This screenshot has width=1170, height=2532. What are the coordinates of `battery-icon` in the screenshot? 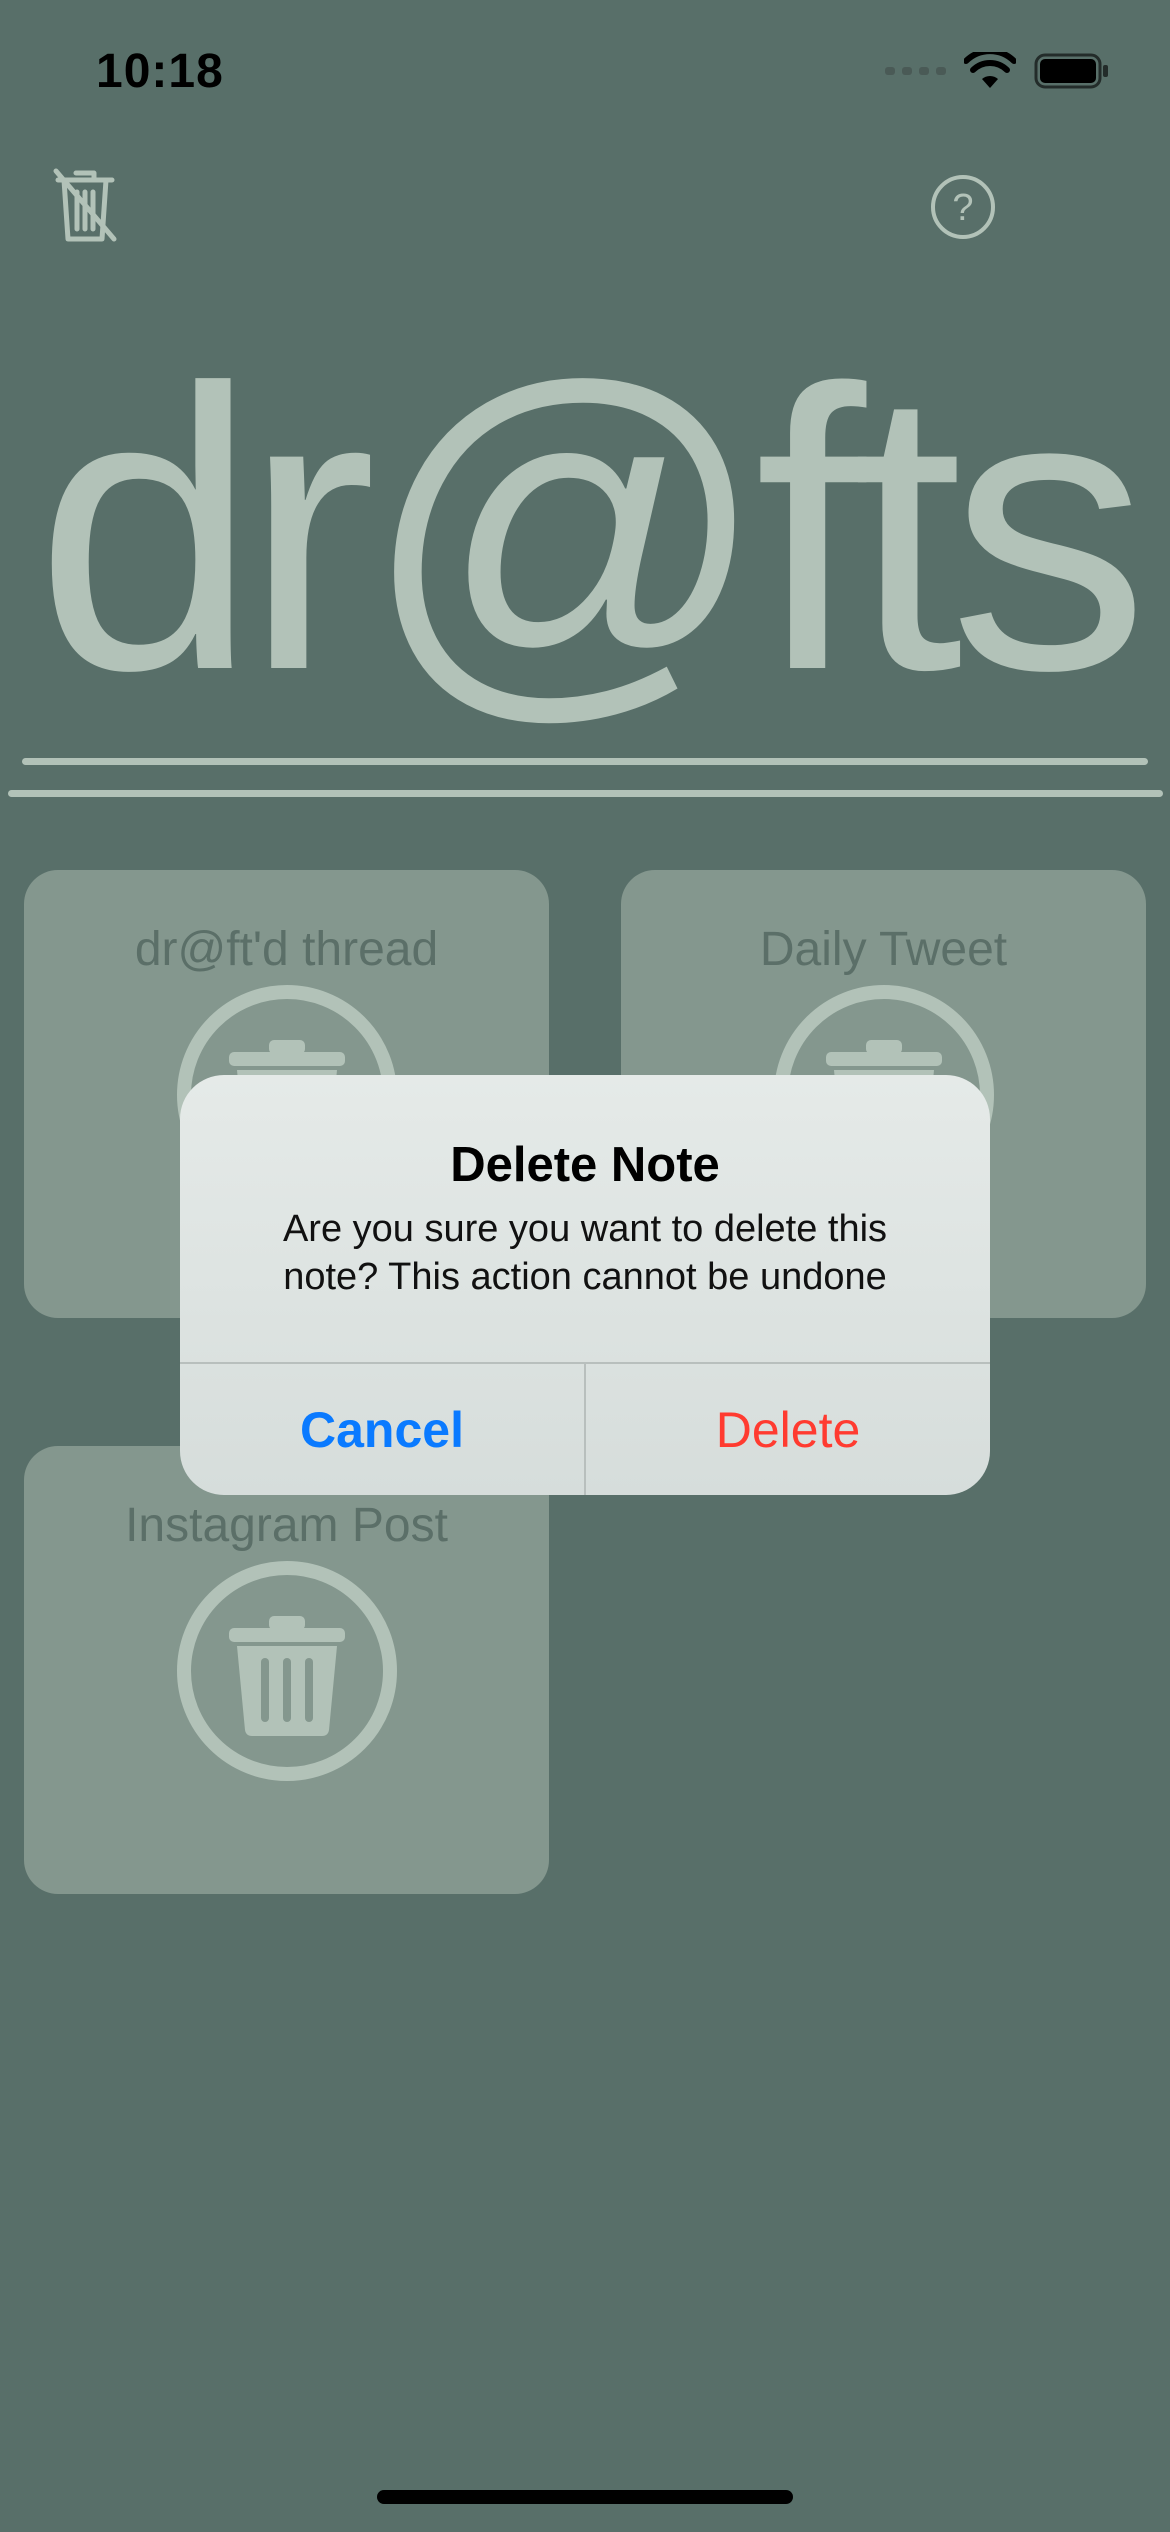 It's located at (1071, 71).